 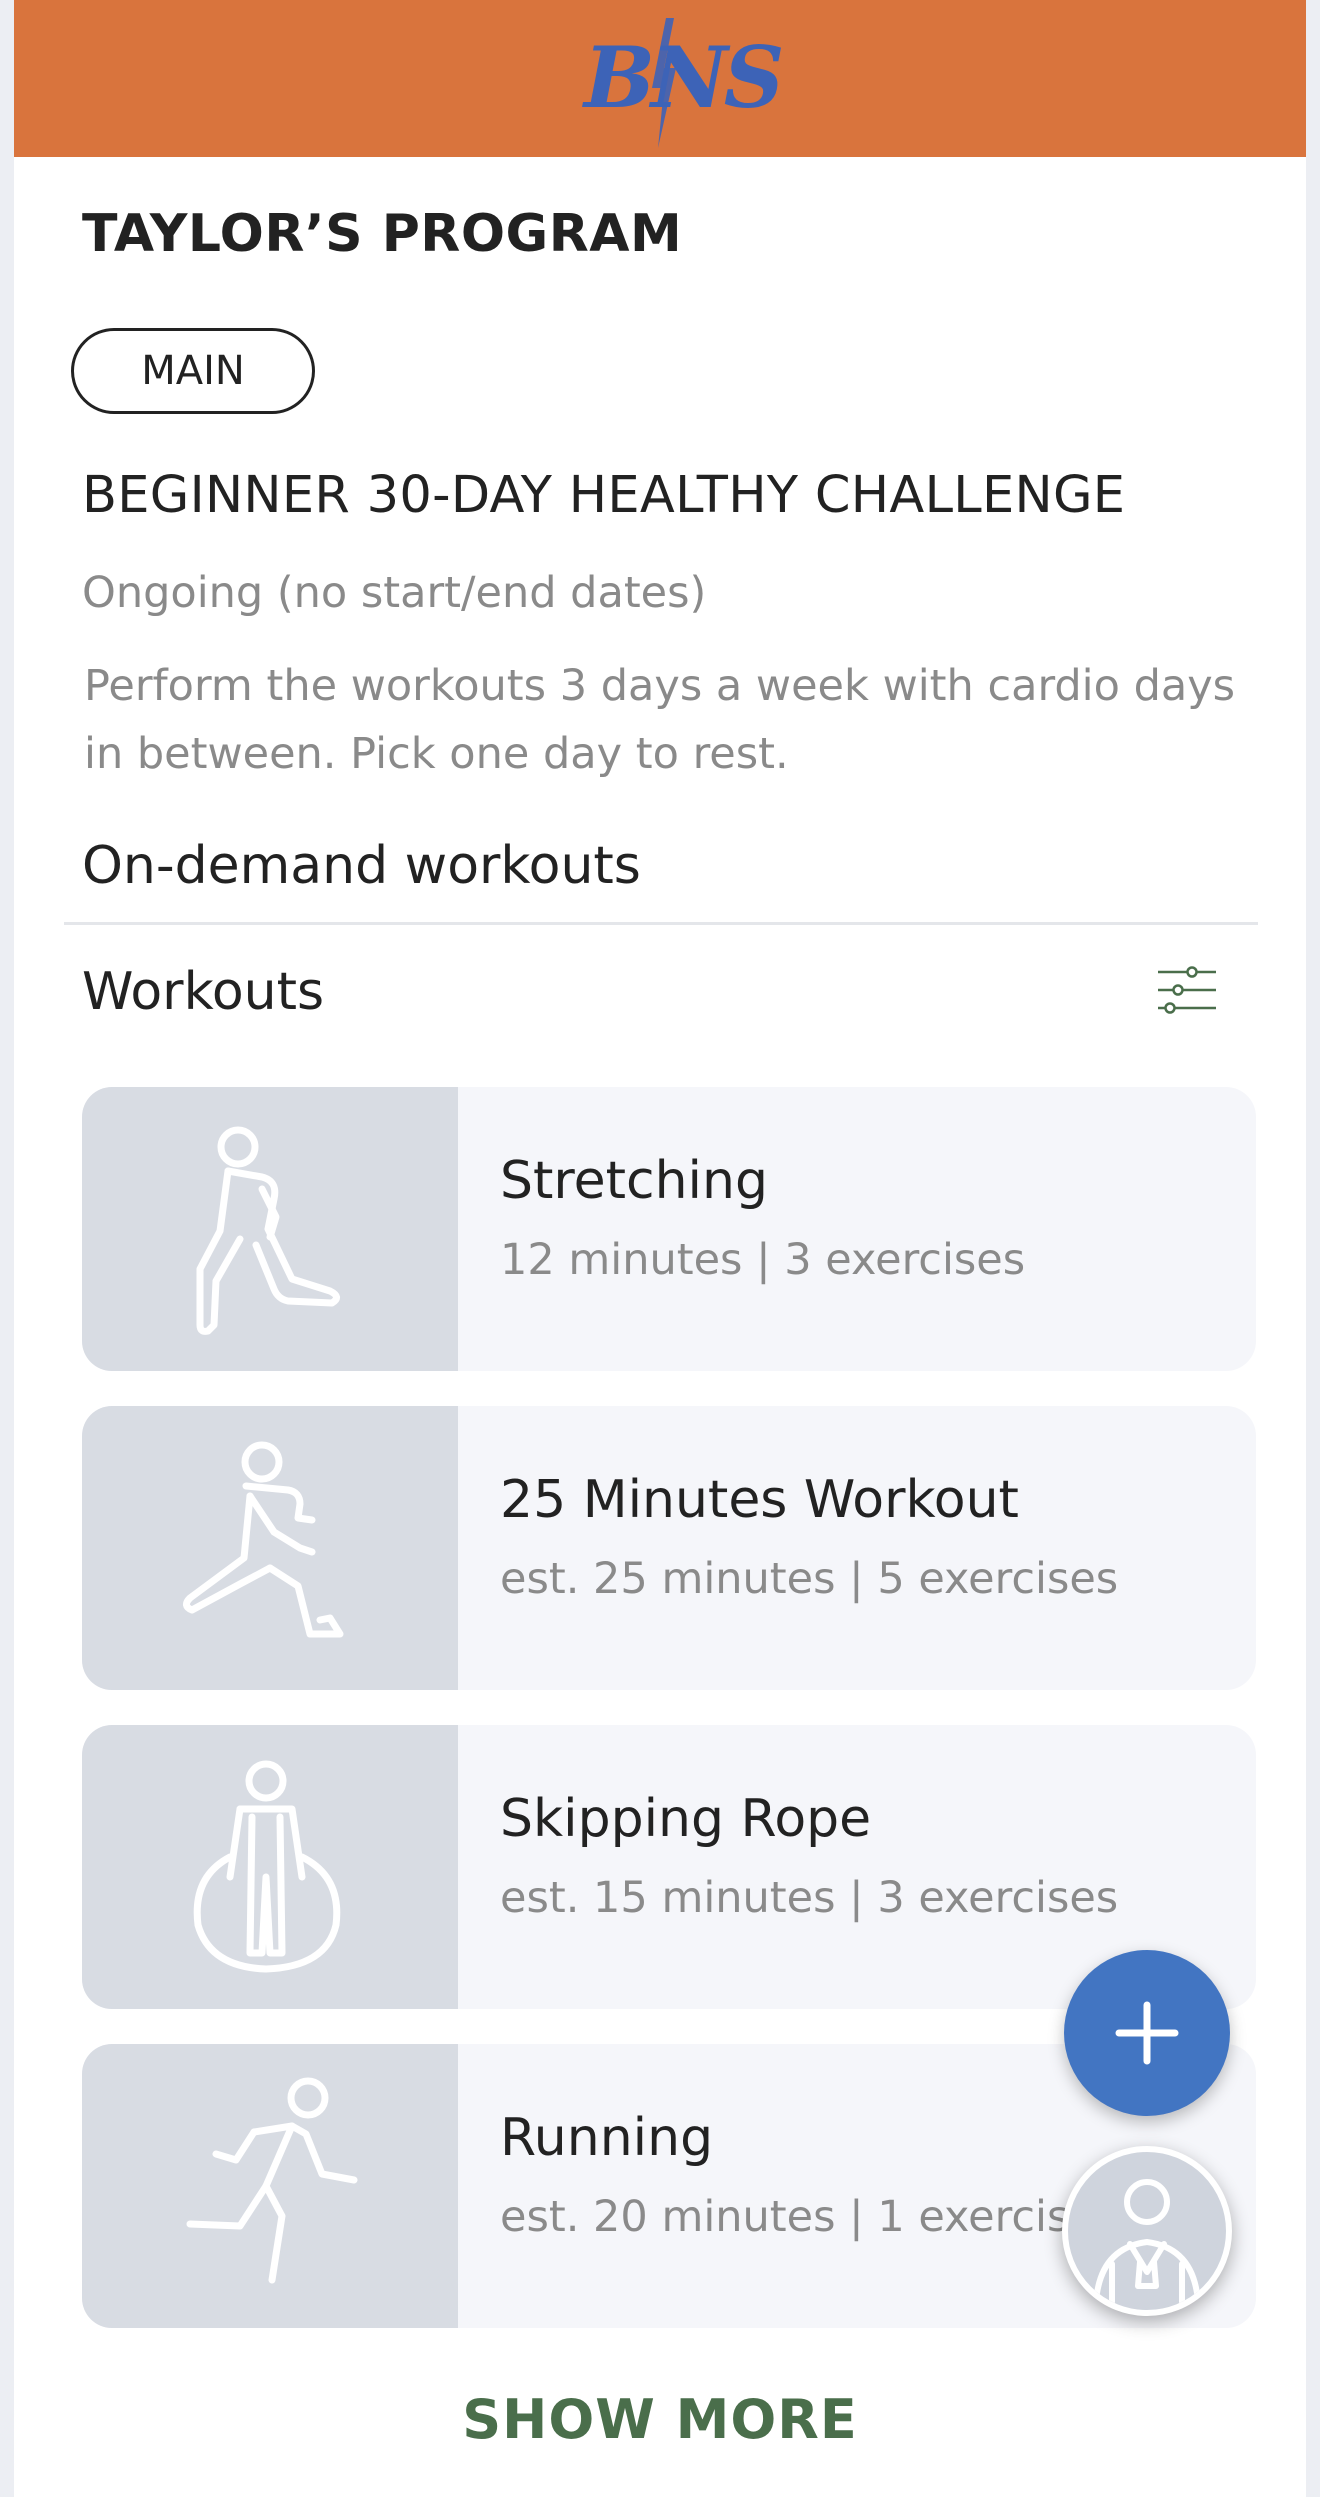 I want to click on filter-button, so click(x=1187, y=990).